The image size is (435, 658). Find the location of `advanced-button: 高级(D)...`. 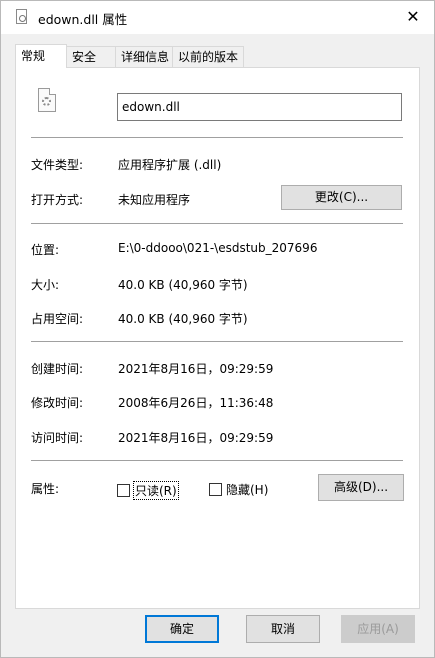

advanced-button: 高级(D)... is located at coordinates (361, 487).